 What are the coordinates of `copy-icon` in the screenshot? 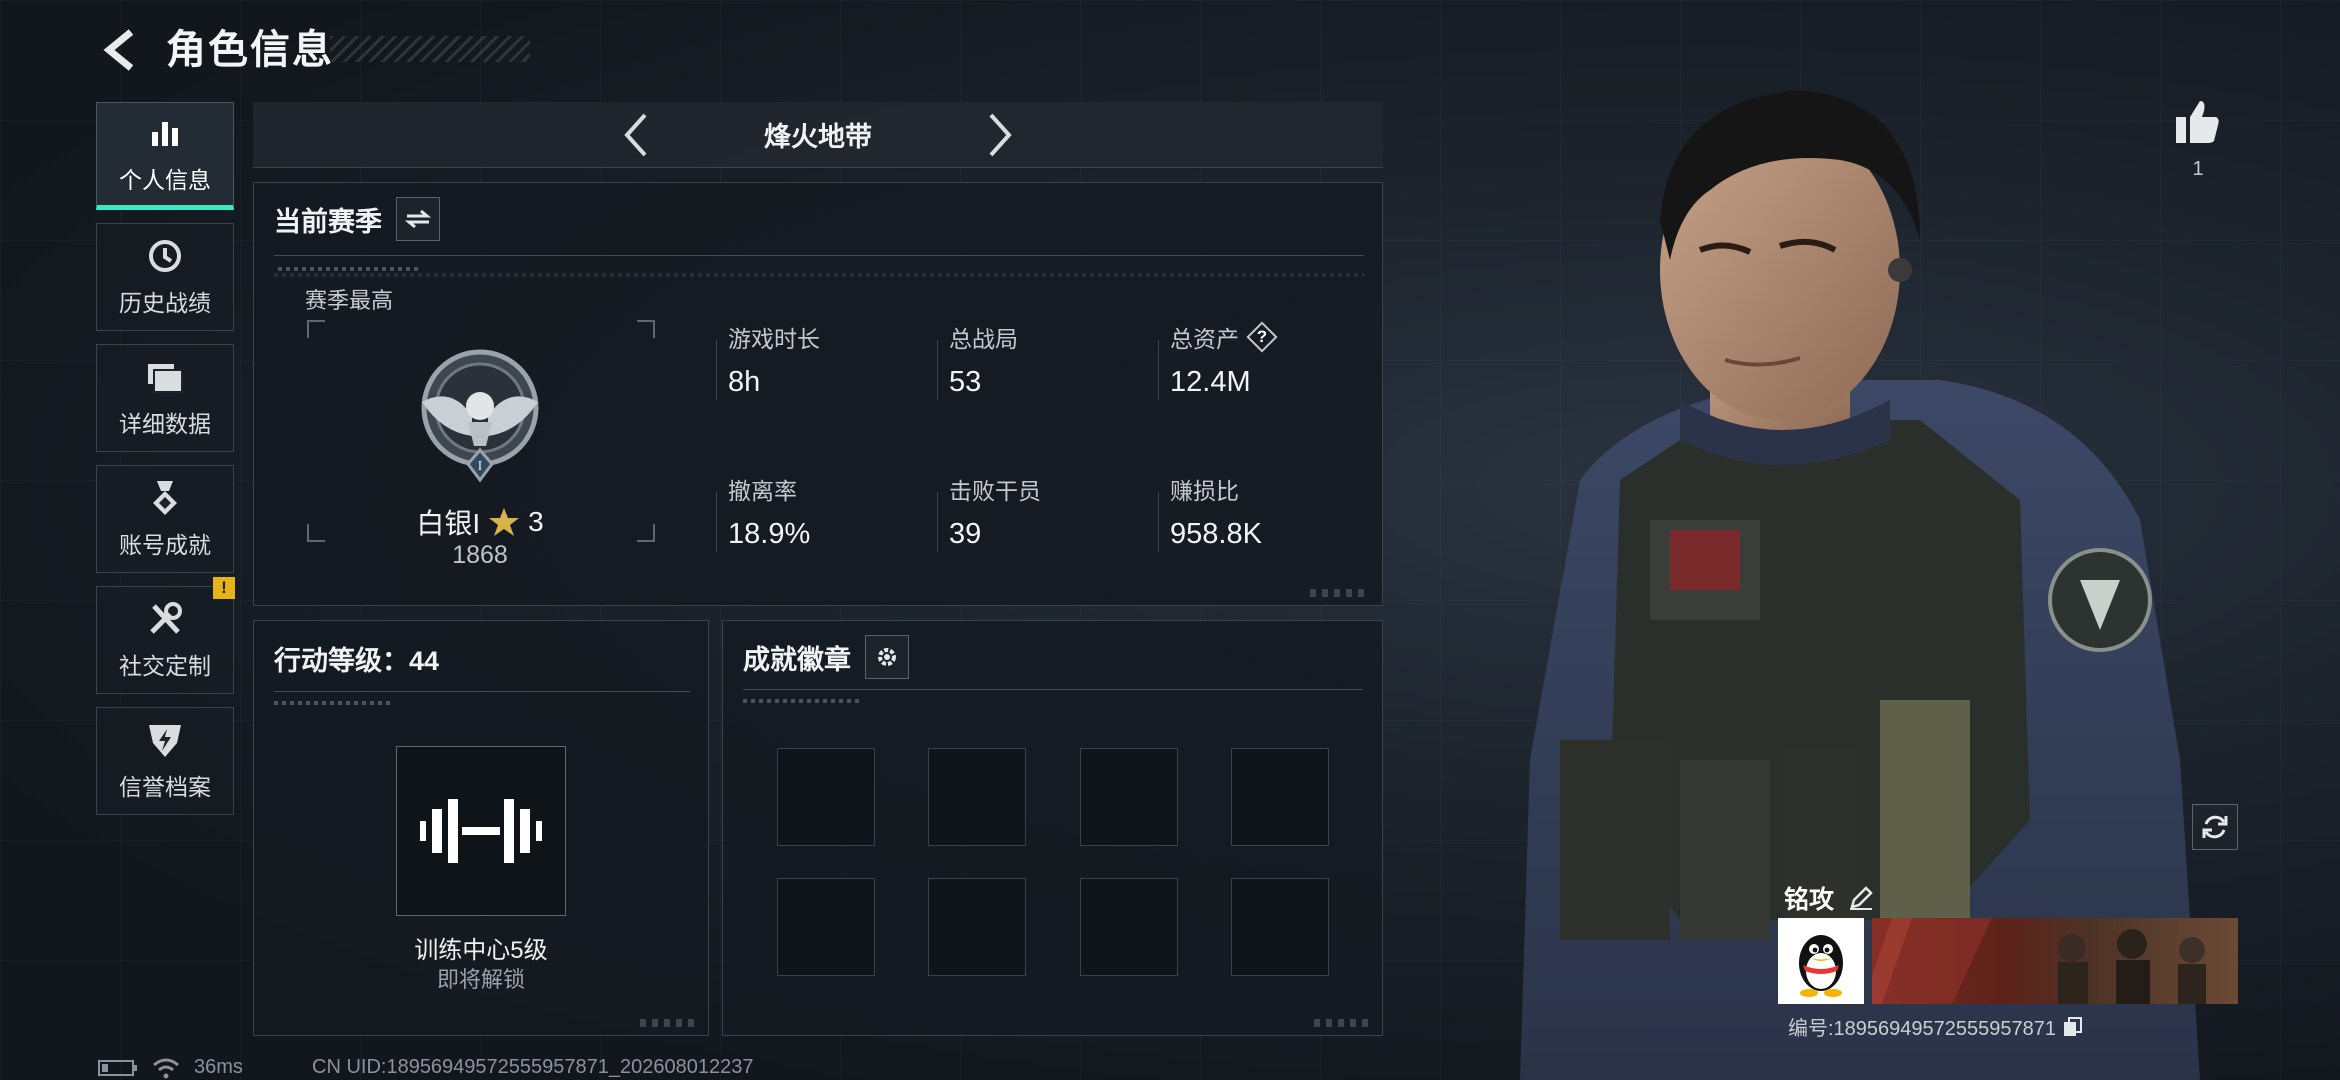 It's located at (2073, 1027).